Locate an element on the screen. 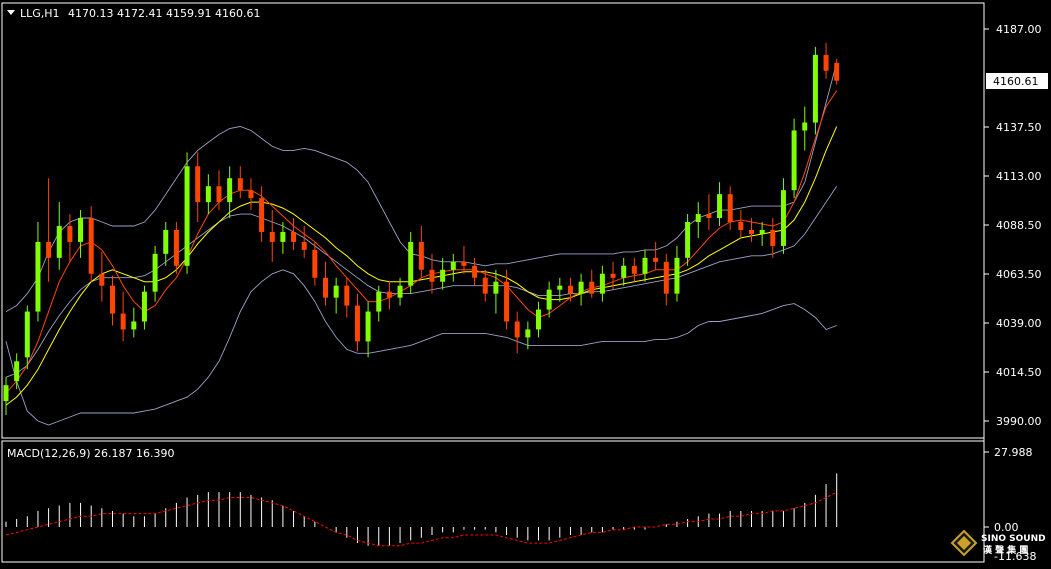 Image resolution: width=1051 pixels, height=569 pixels. price-tick-label: 4113.00 is located at coordinates (1019, 176).